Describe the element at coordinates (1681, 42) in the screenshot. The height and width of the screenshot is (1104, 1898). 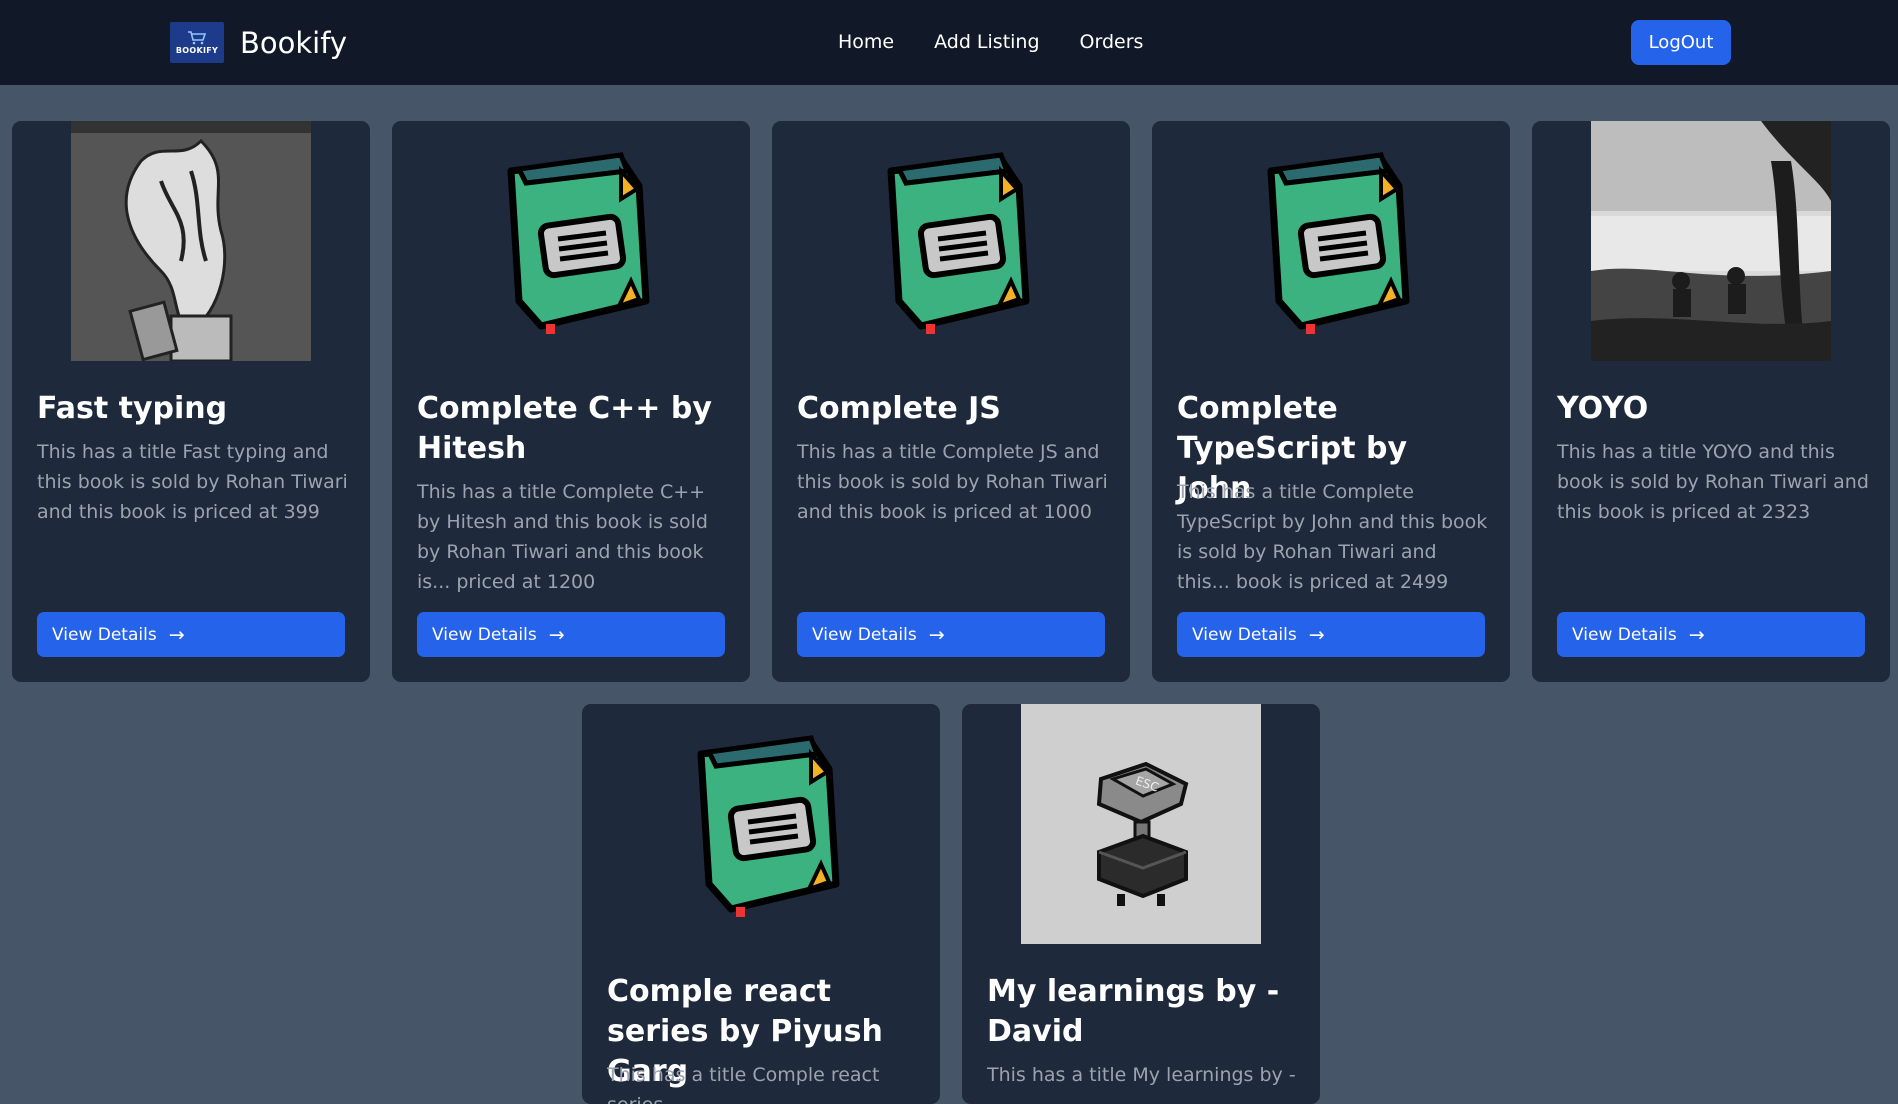
I see `logout-button: LogOut` at that location.